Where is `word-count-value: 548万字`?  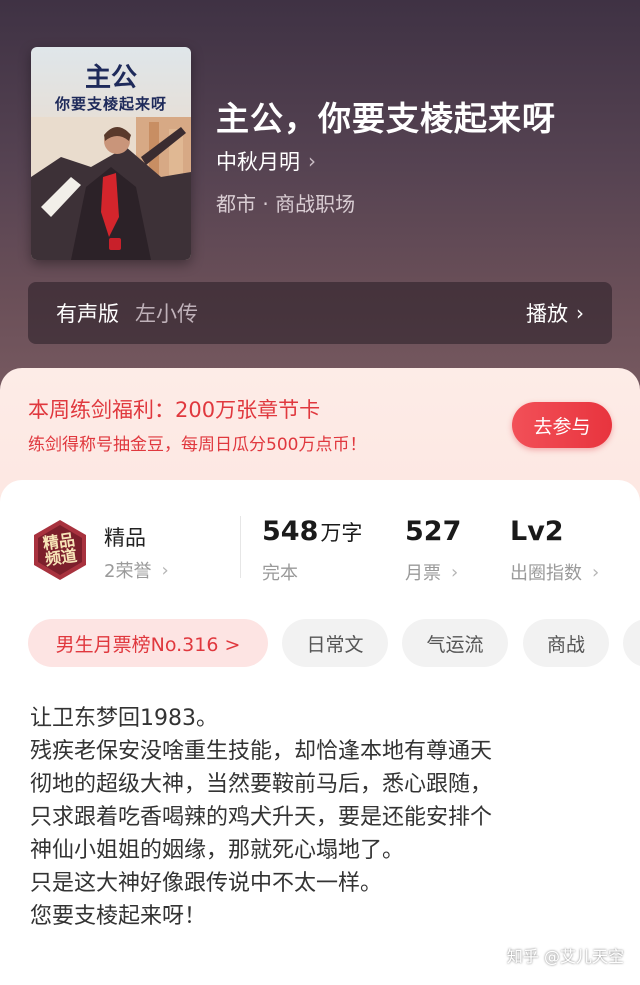 word-count-value: 548万字 is located at coordinates (312, 531).